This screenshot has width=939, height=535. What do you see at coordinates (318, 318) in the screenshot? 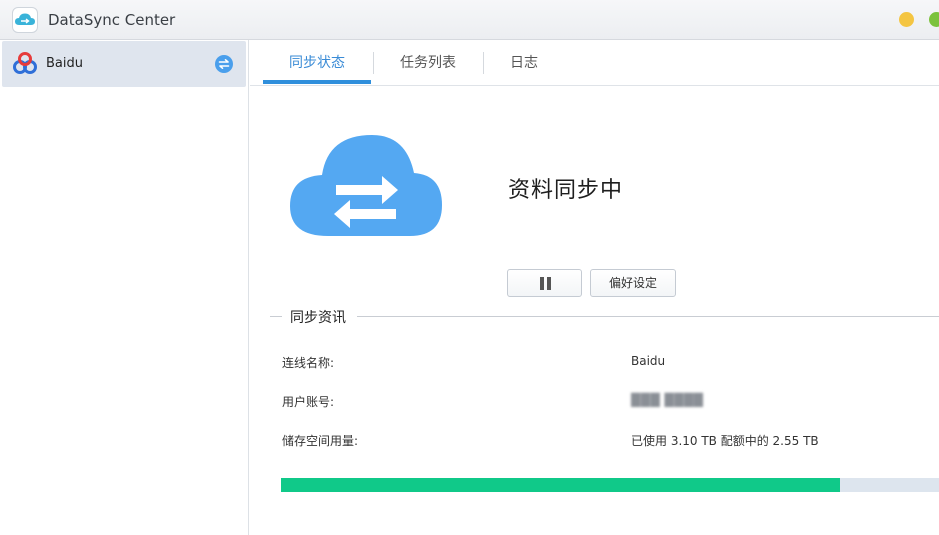
I see `section-title: 同步资讯` at bounding box center [318, 318].